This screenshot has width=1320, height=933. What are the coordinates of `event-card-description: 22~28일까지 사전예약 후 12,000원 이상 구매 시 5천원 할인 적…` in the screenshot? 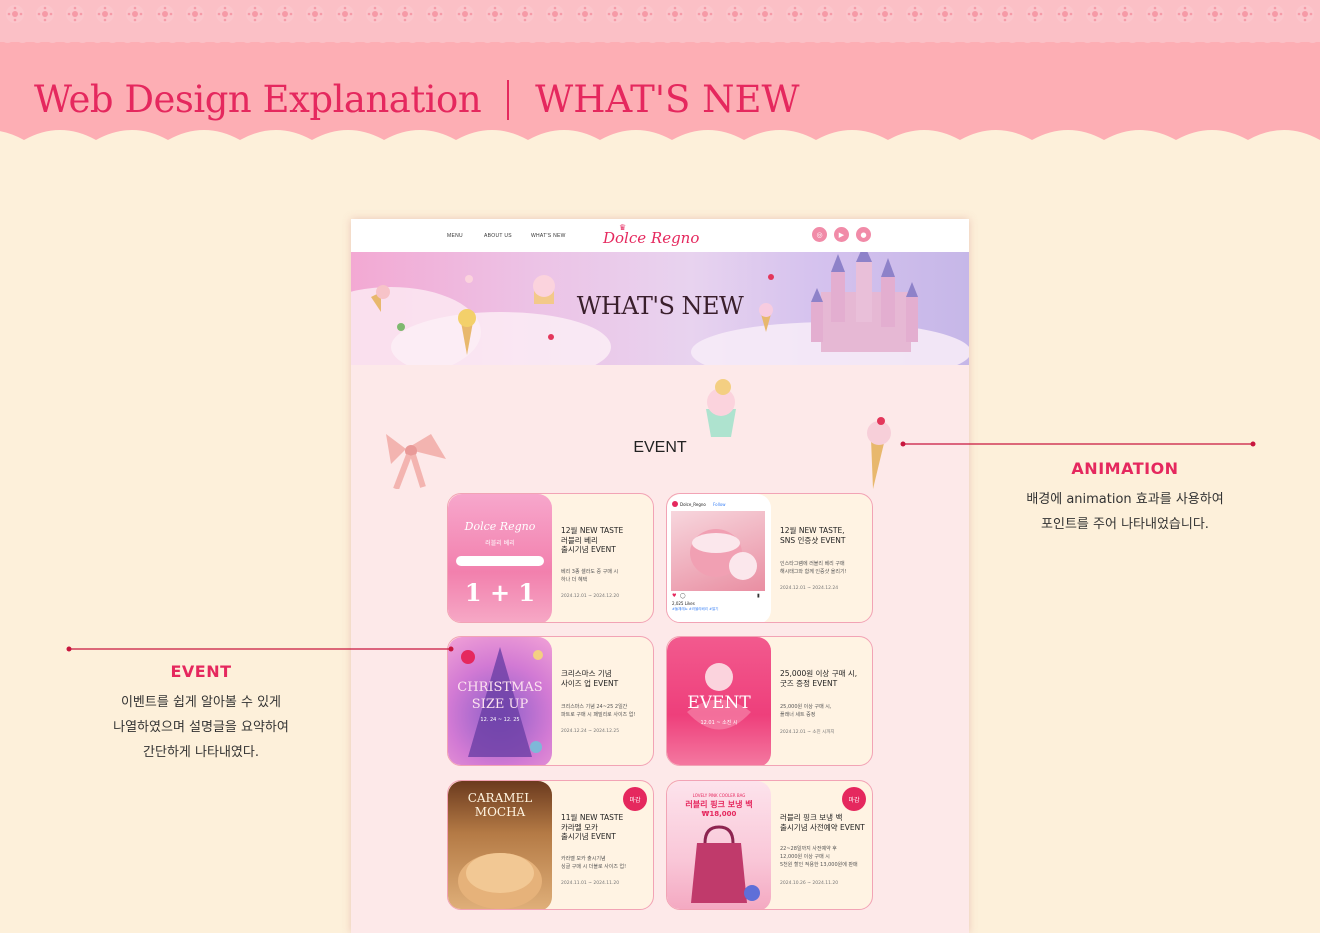 It's located at (819, 857).